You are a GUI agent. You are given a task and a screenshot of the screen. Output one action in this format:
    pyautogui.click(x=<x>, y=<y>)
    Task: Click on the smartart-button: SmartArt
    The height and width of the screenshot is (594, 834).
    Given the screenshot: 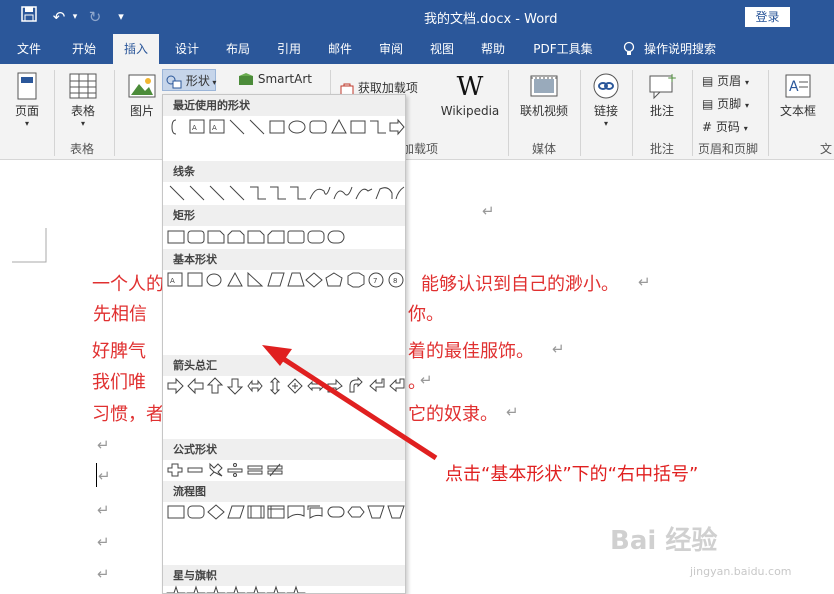 What is the action you would take?
    pyautogui.click(x=275, y=79)
    